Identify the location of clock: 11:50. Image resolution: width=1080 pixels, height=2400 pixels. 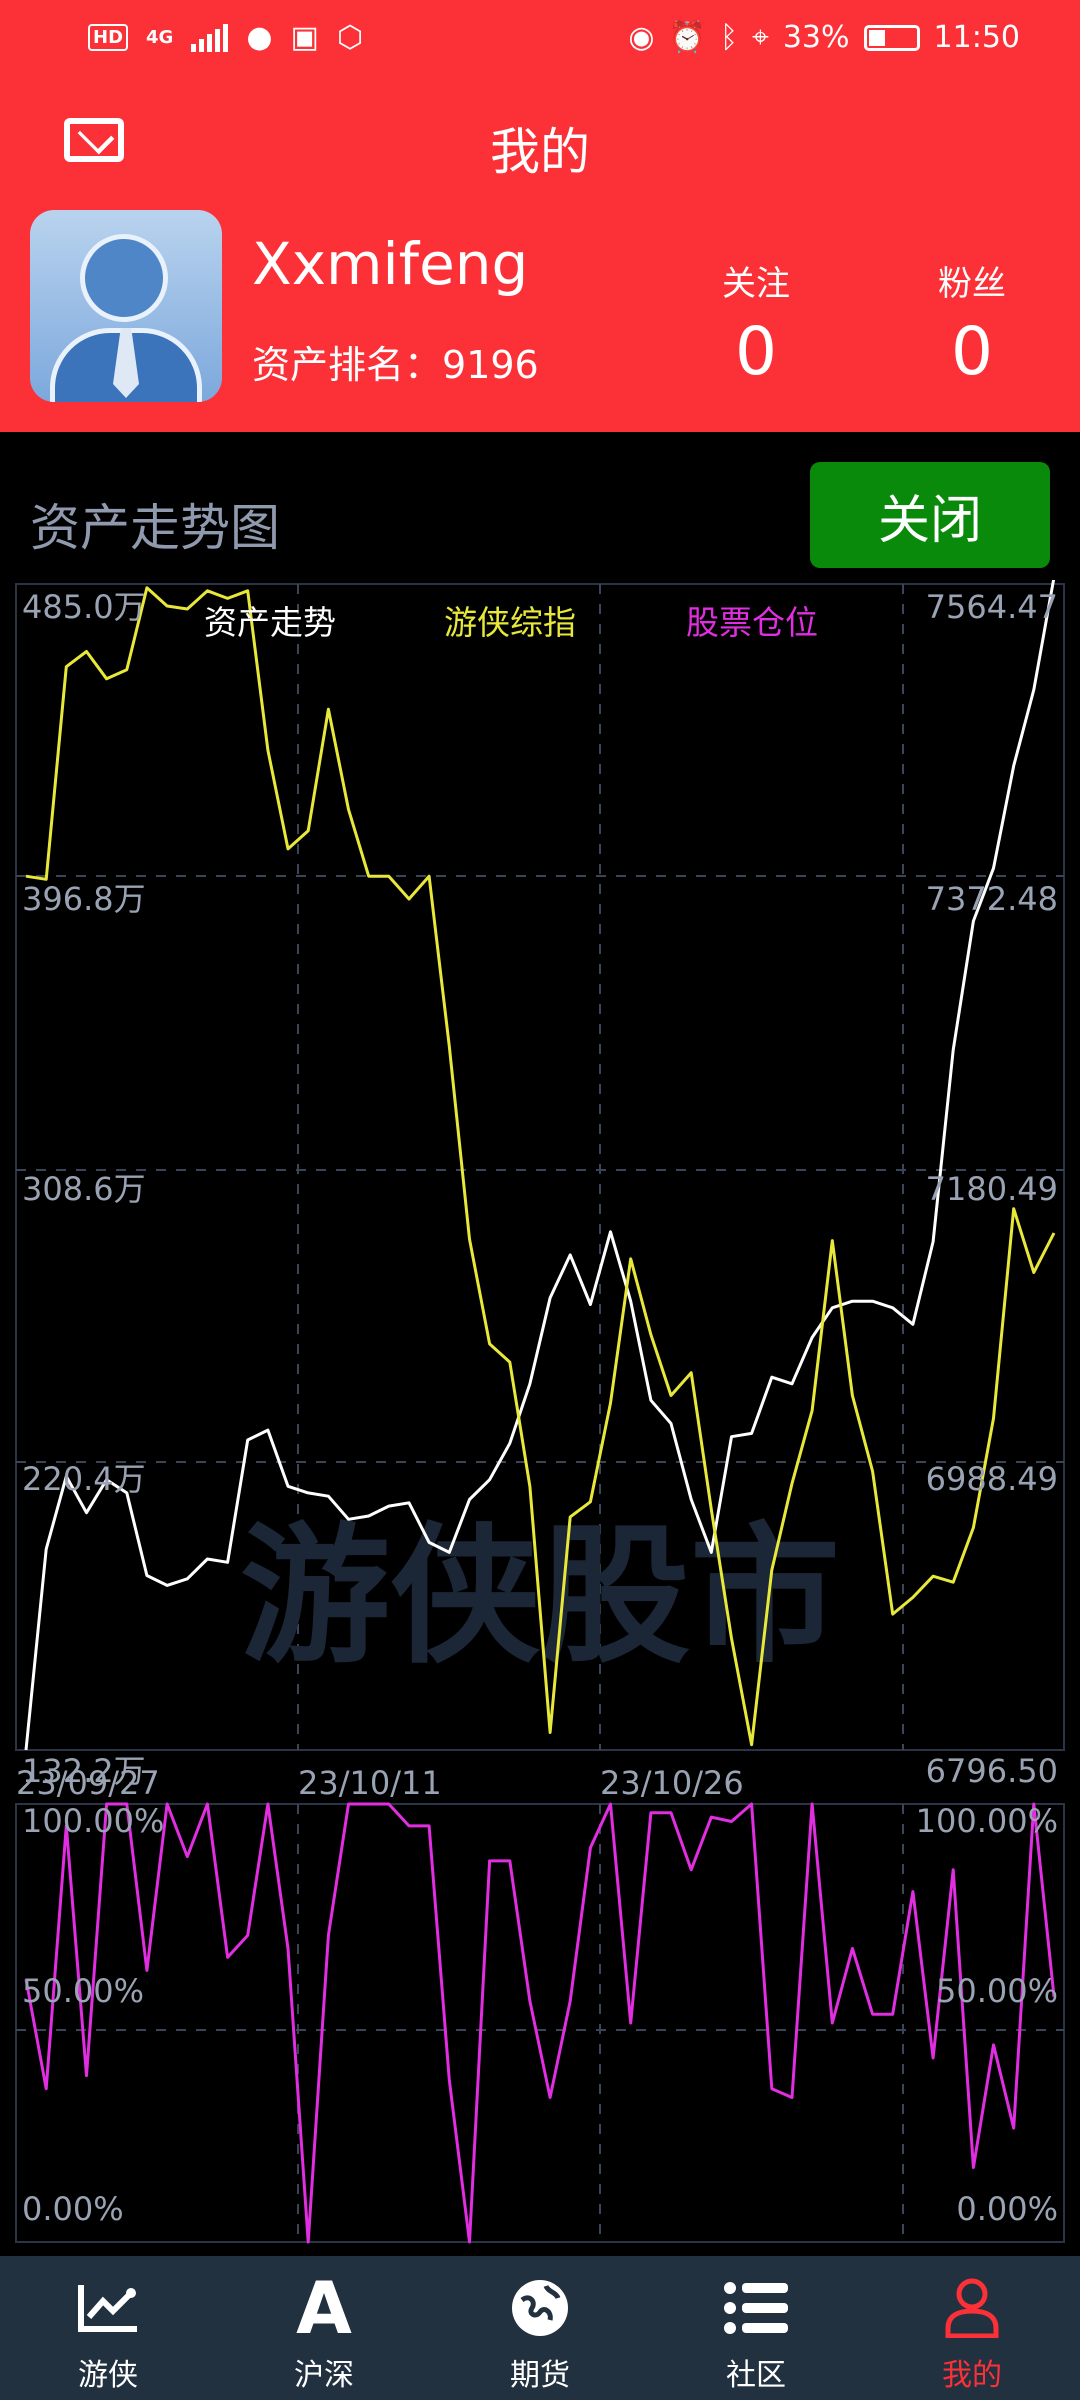
(976, 37).